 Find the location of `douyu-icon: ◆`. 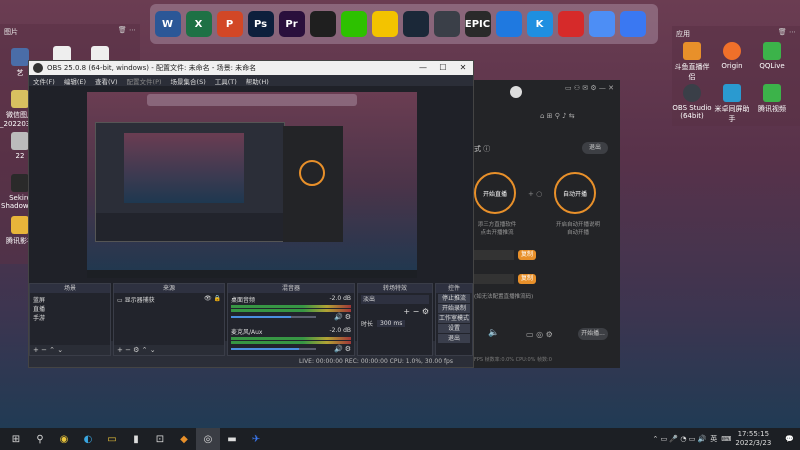

douyu-icon: ◆ is located at coordinates (184, 439).